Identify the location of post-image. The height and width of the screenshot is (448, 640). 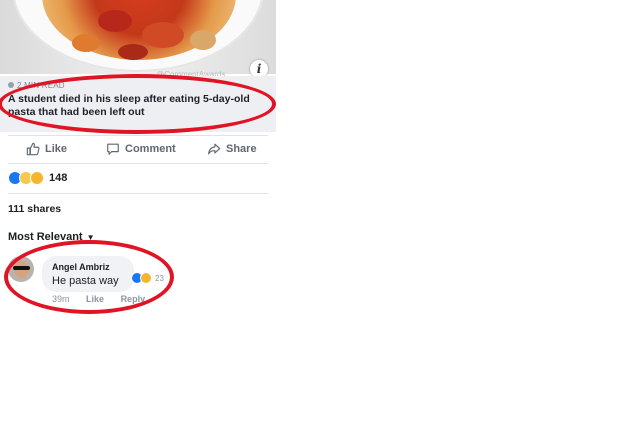
(138, 37).